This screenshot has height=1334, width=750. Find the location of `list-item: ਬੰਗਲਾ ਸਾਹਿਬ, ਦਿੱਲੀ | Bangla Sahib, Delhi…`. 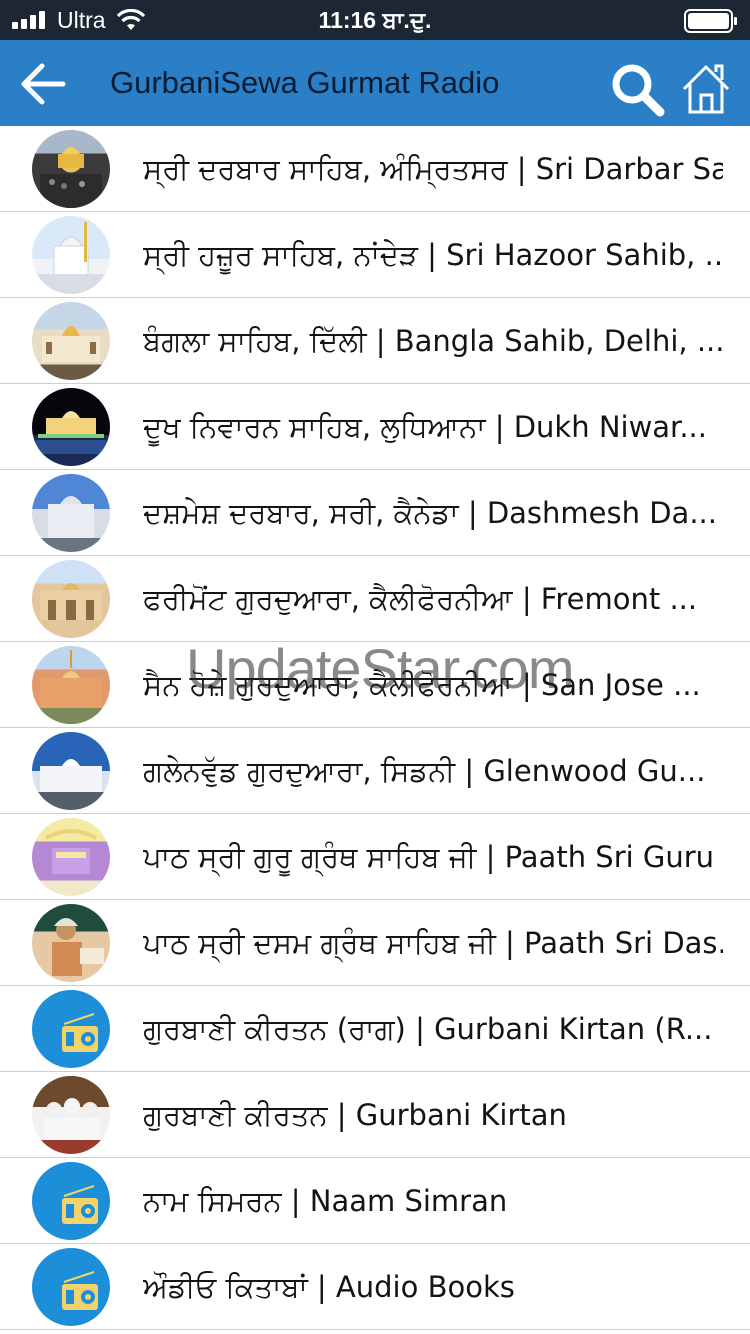

list-item: ਬੰਗਲਾ ਸਾਹਿਬ, ਦਿੱਲੀ | Bangla Sahib, Delhi… is located at coordinates (375, 341).